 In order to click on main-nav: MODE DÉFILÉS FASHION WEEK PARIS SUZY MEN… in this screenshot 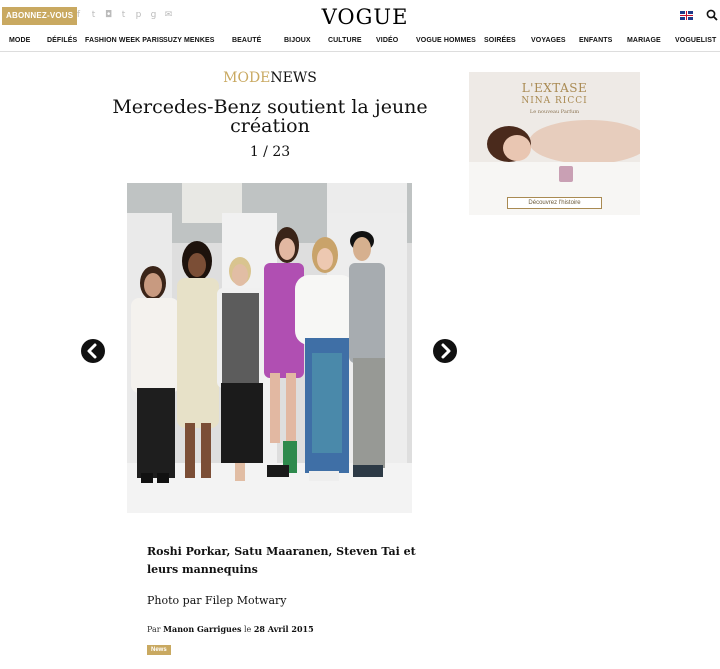, I will do `click(360, 42)`.